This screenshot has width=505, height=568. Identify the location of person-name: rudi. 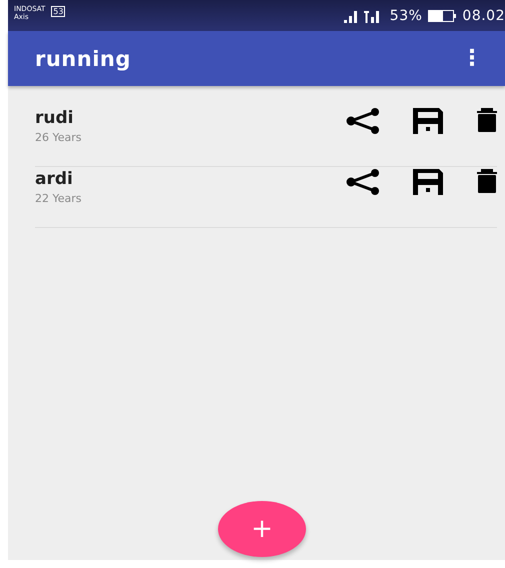
(54, 118).